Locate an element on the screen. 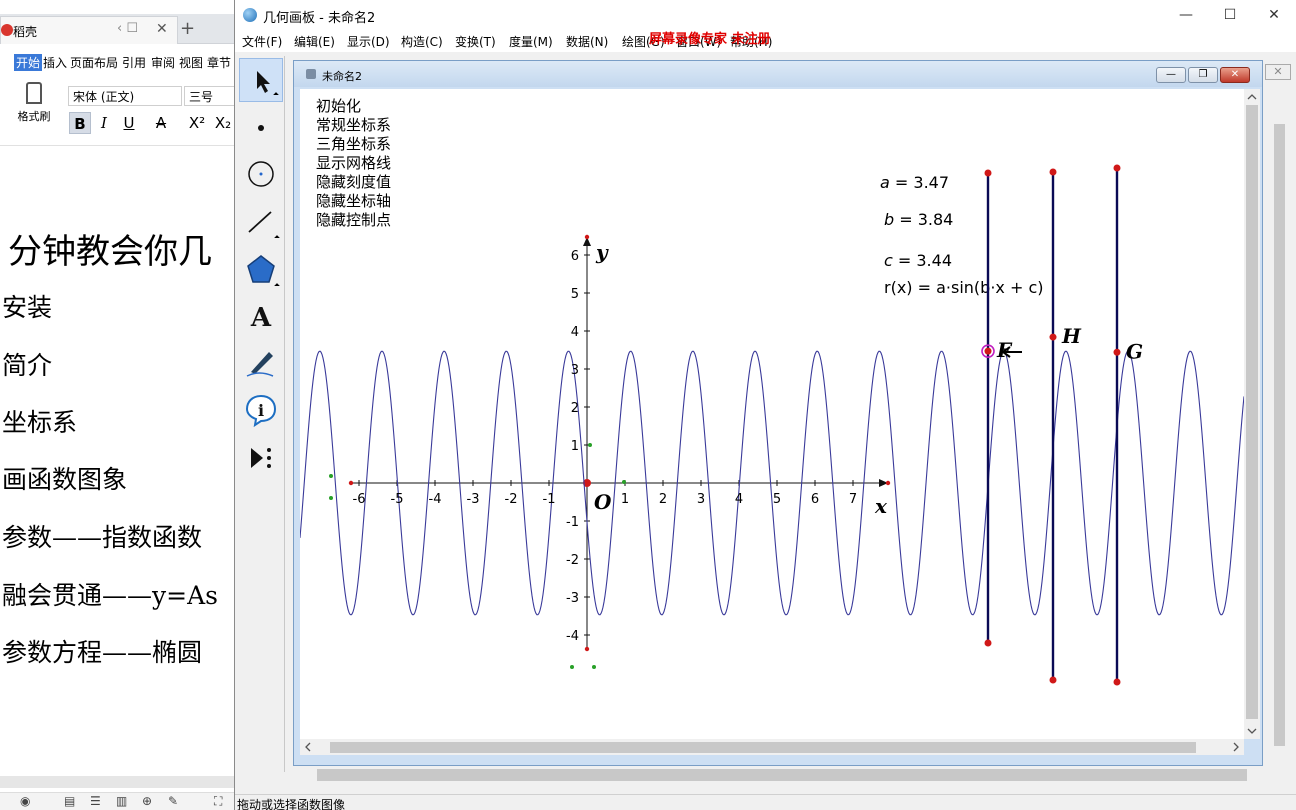 The height and width of the screenshot is (810, 1296). strikethrough-icon: A is located at coordinates (161, 123).